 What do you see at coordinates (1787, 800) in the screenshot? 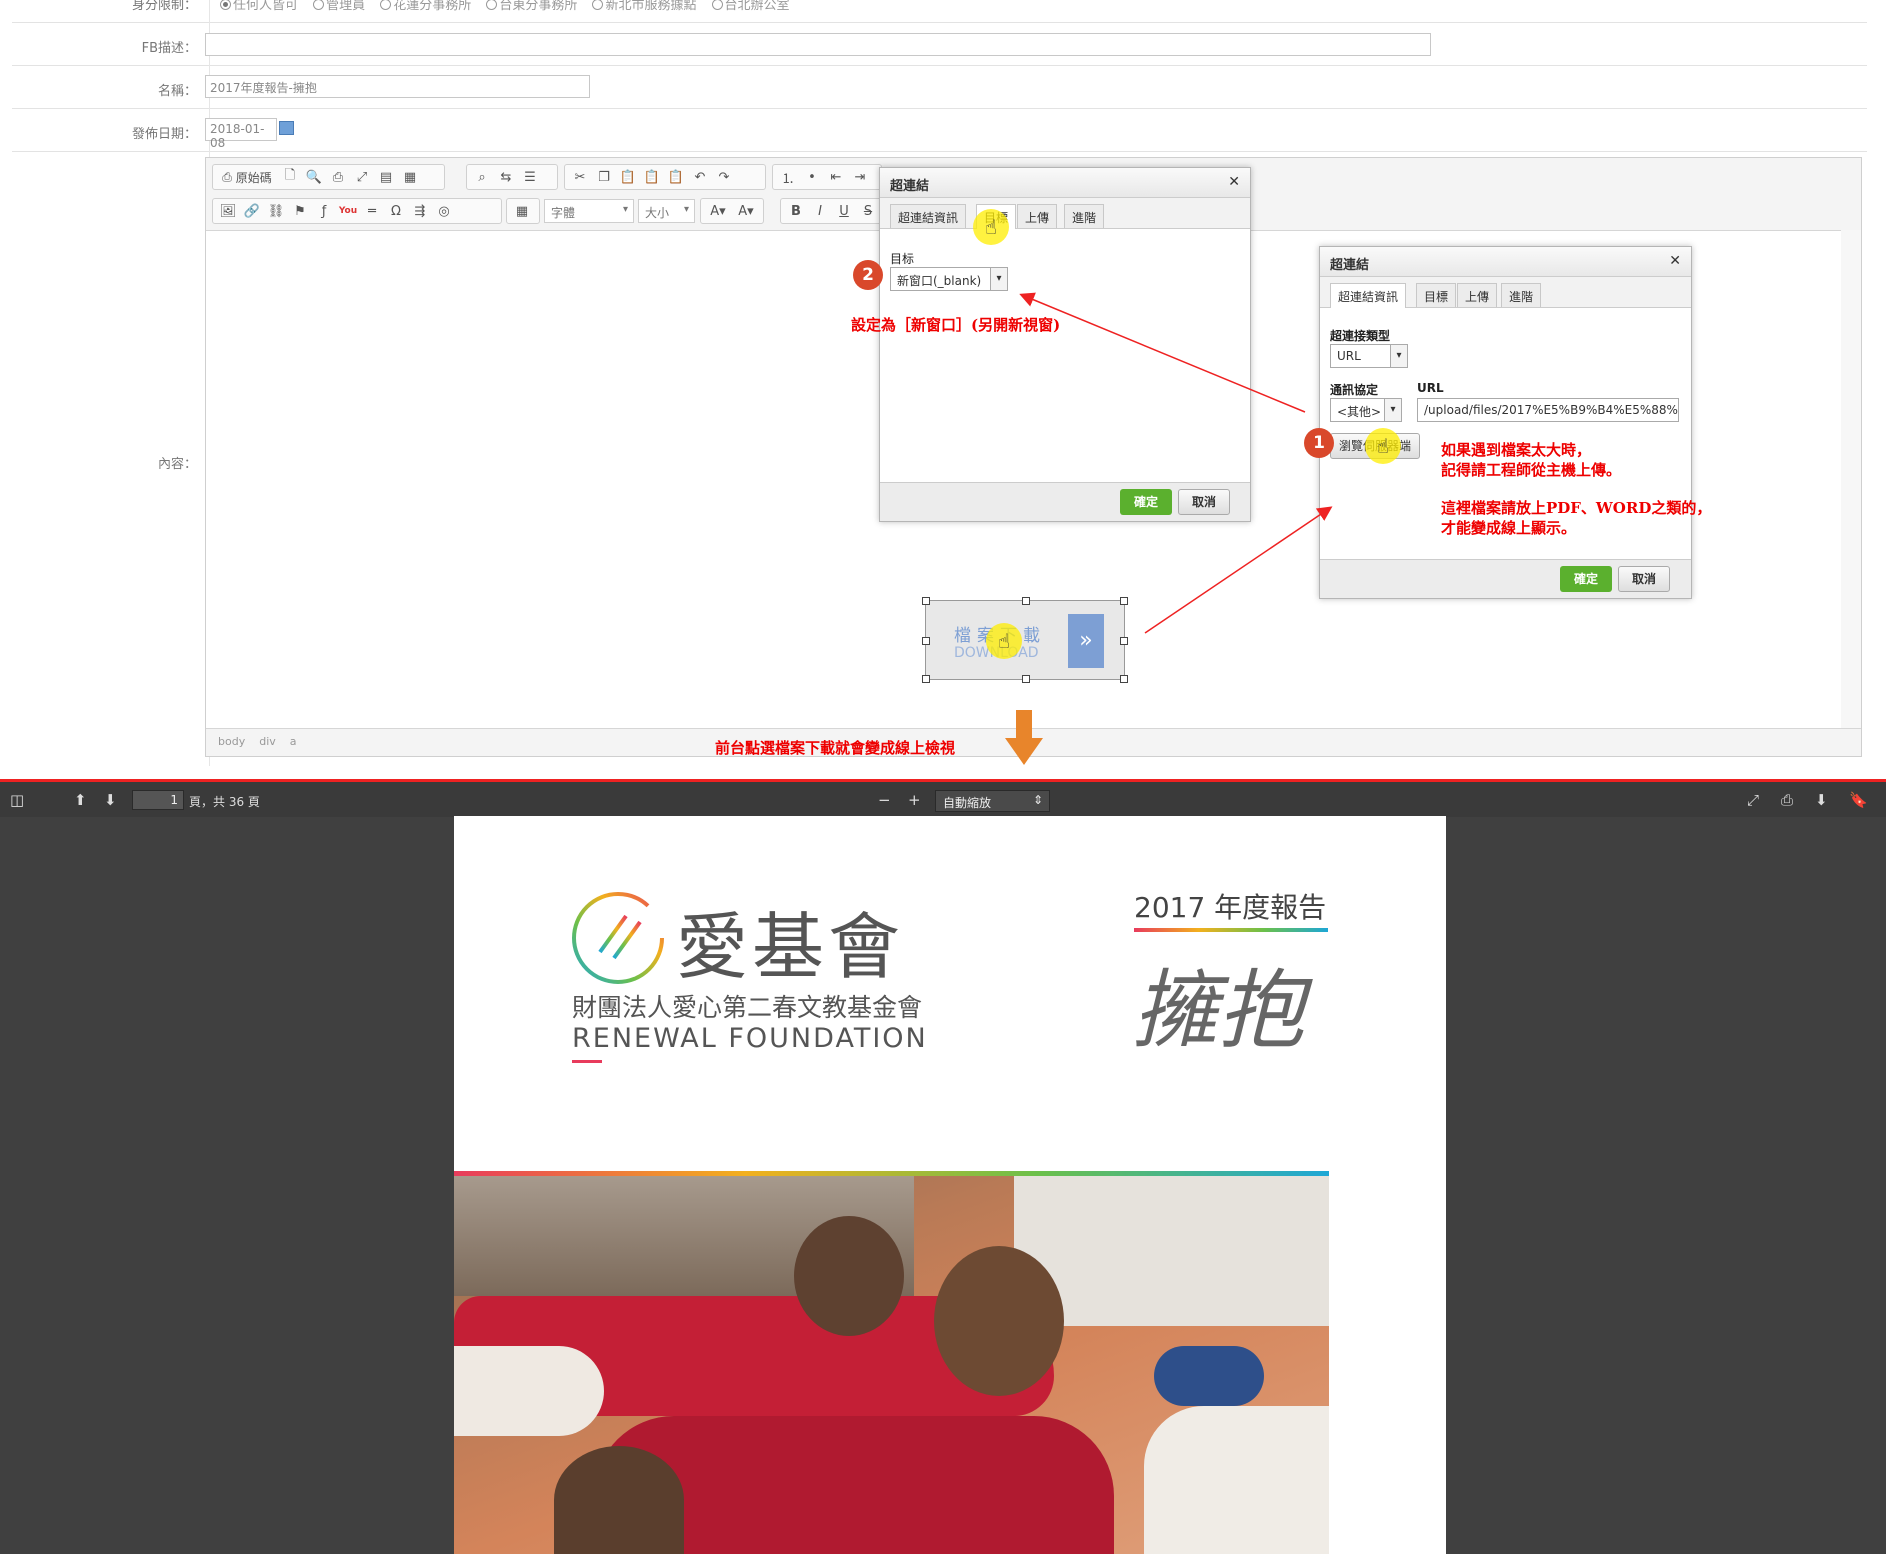
I see `print-icon: ⎙` at bounding box center [1787, 800].